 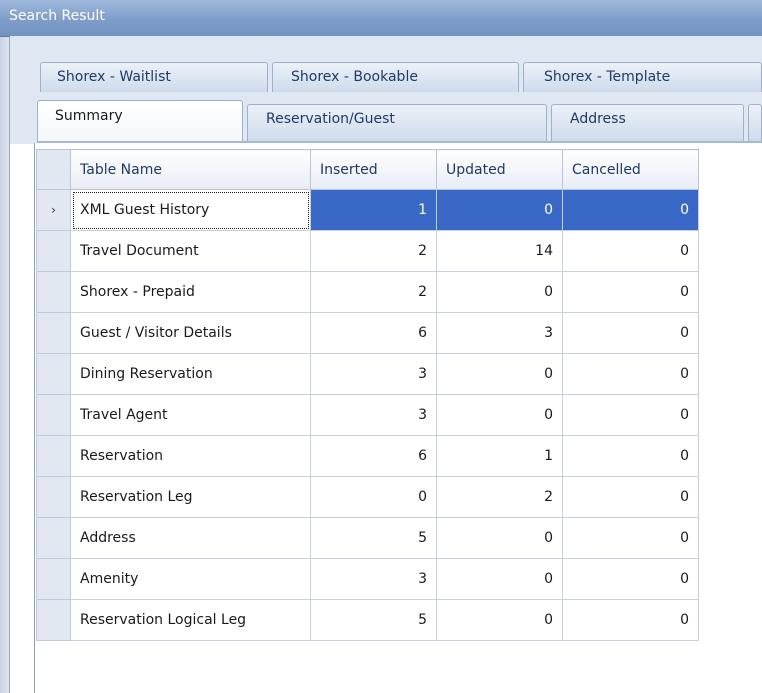 I want to click on column-header-inserted: Inserted, so click(x=373, y=169).